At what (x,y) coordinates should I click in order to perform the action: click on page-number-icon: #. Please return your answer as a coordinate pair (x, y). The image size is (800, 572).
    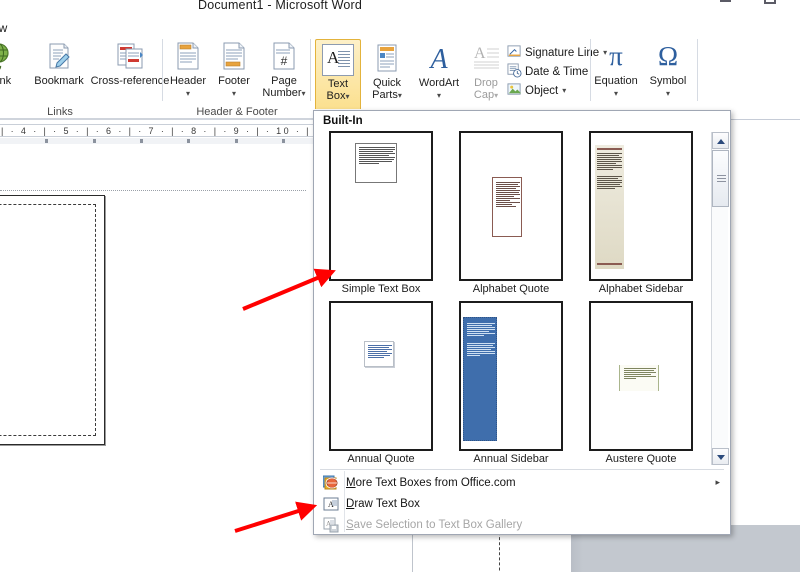
    Looking at the image, I should click on (284, 57).